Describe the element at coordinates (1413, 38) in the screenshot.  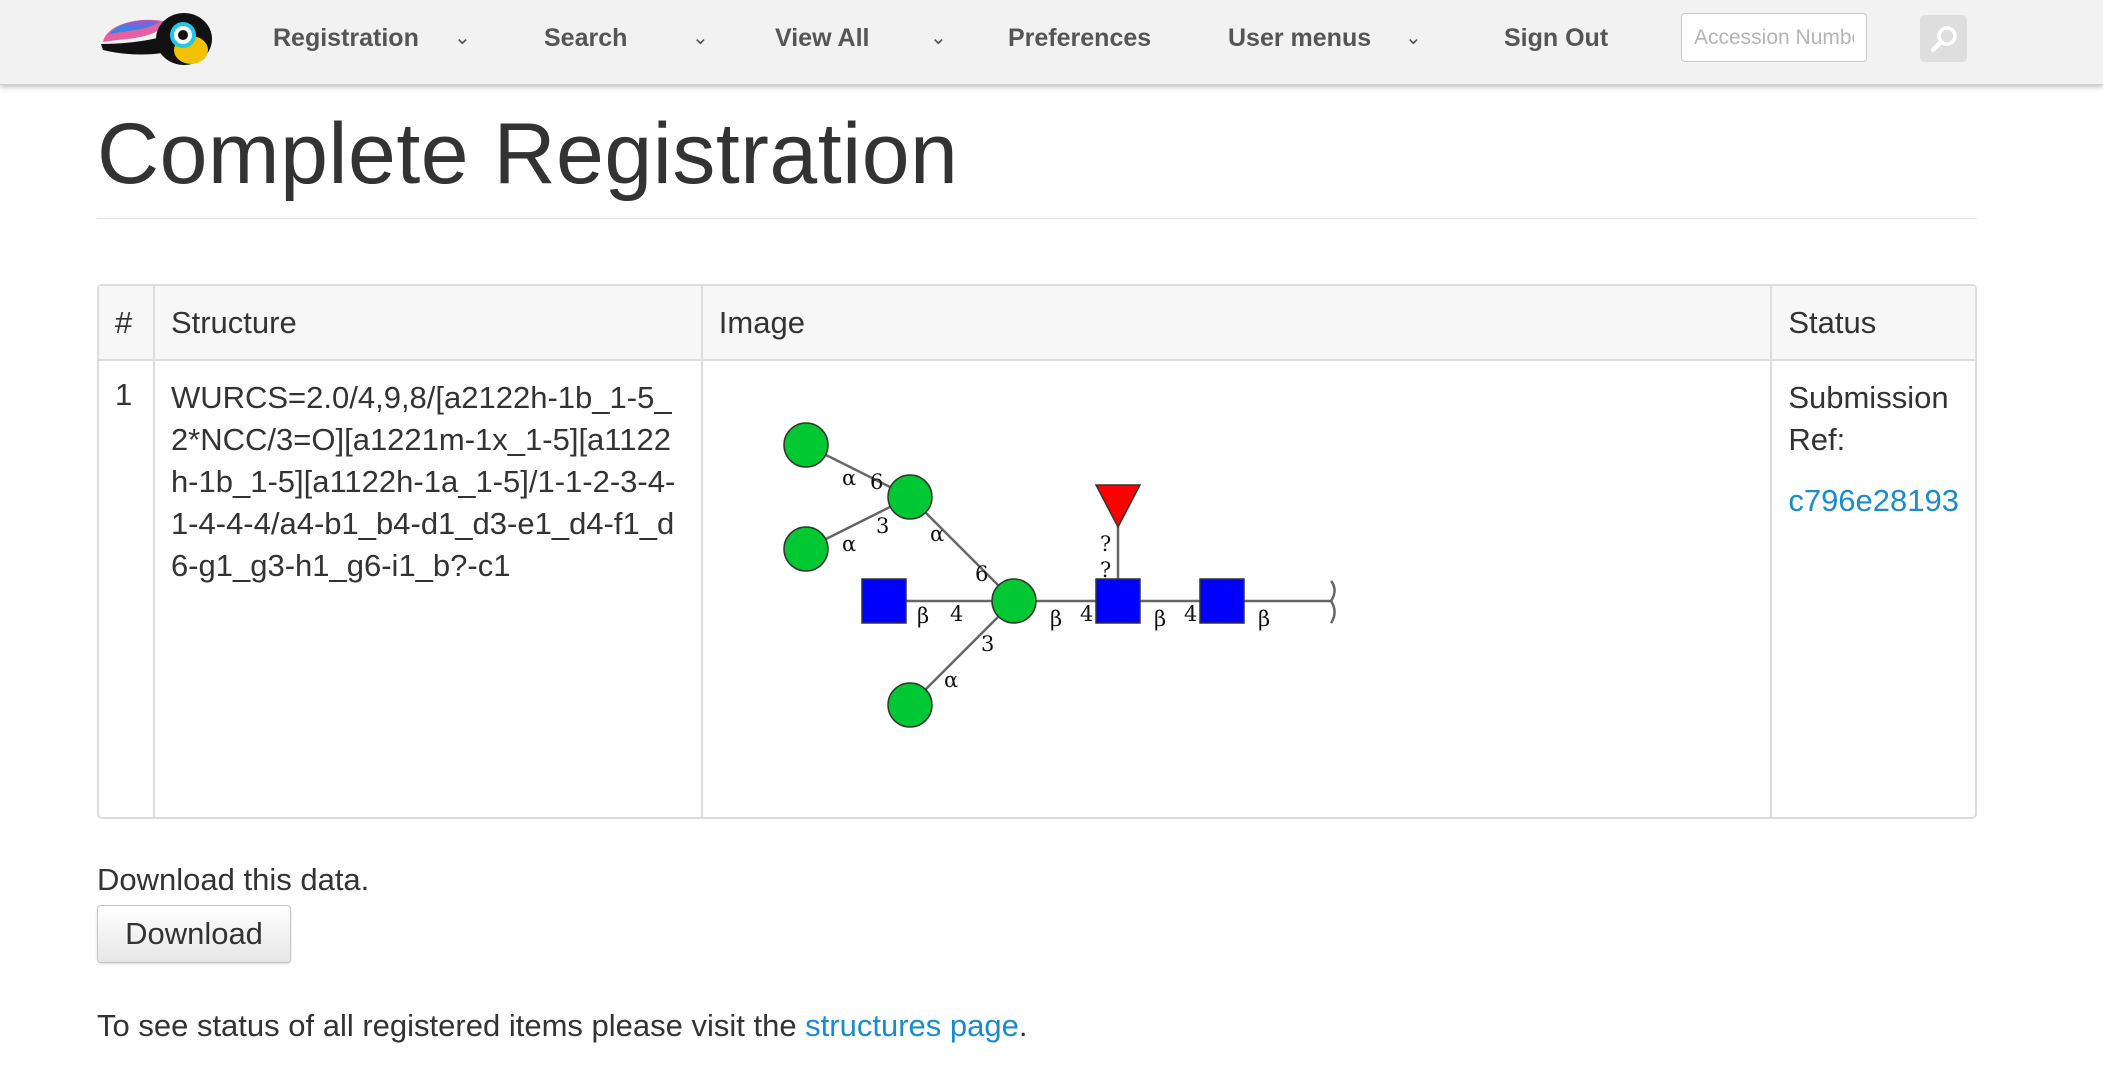
I see `user-menus-chevron-down-icon: ⌄` at that location.